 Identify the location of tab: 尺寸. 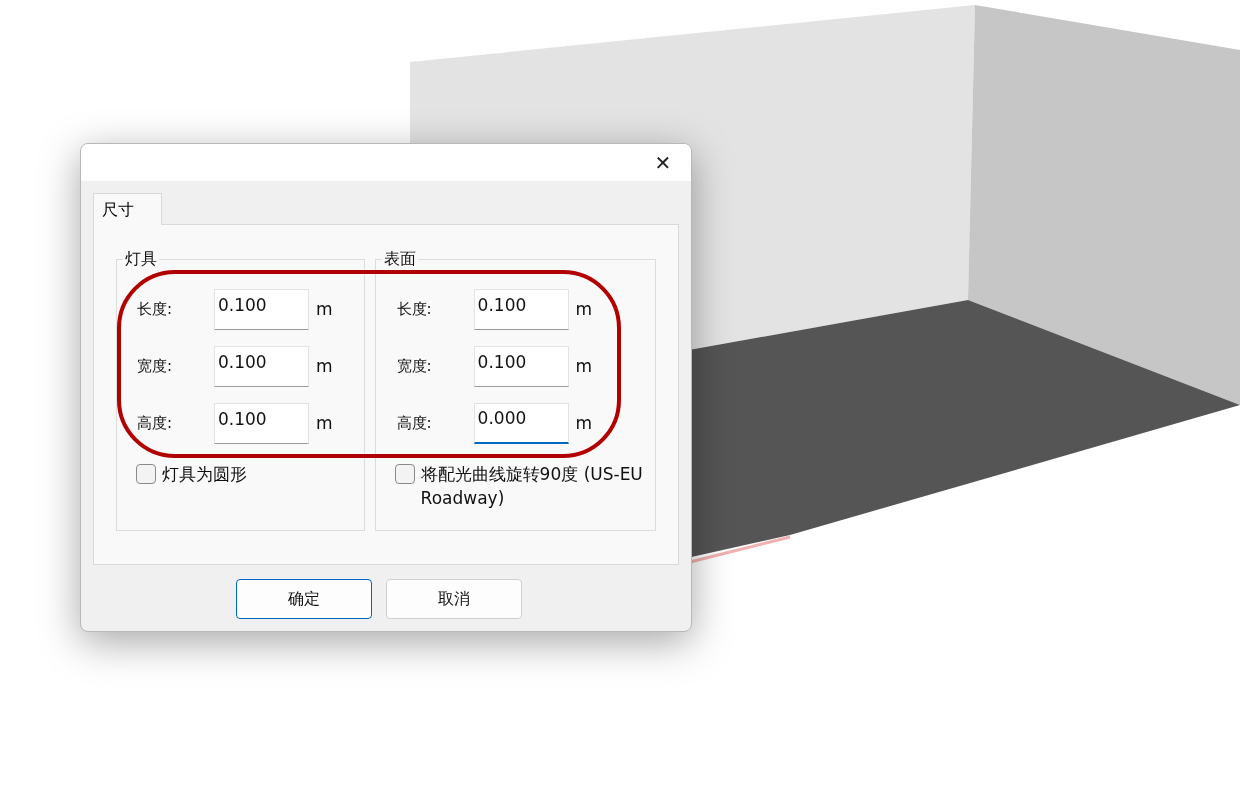
(127, 209).